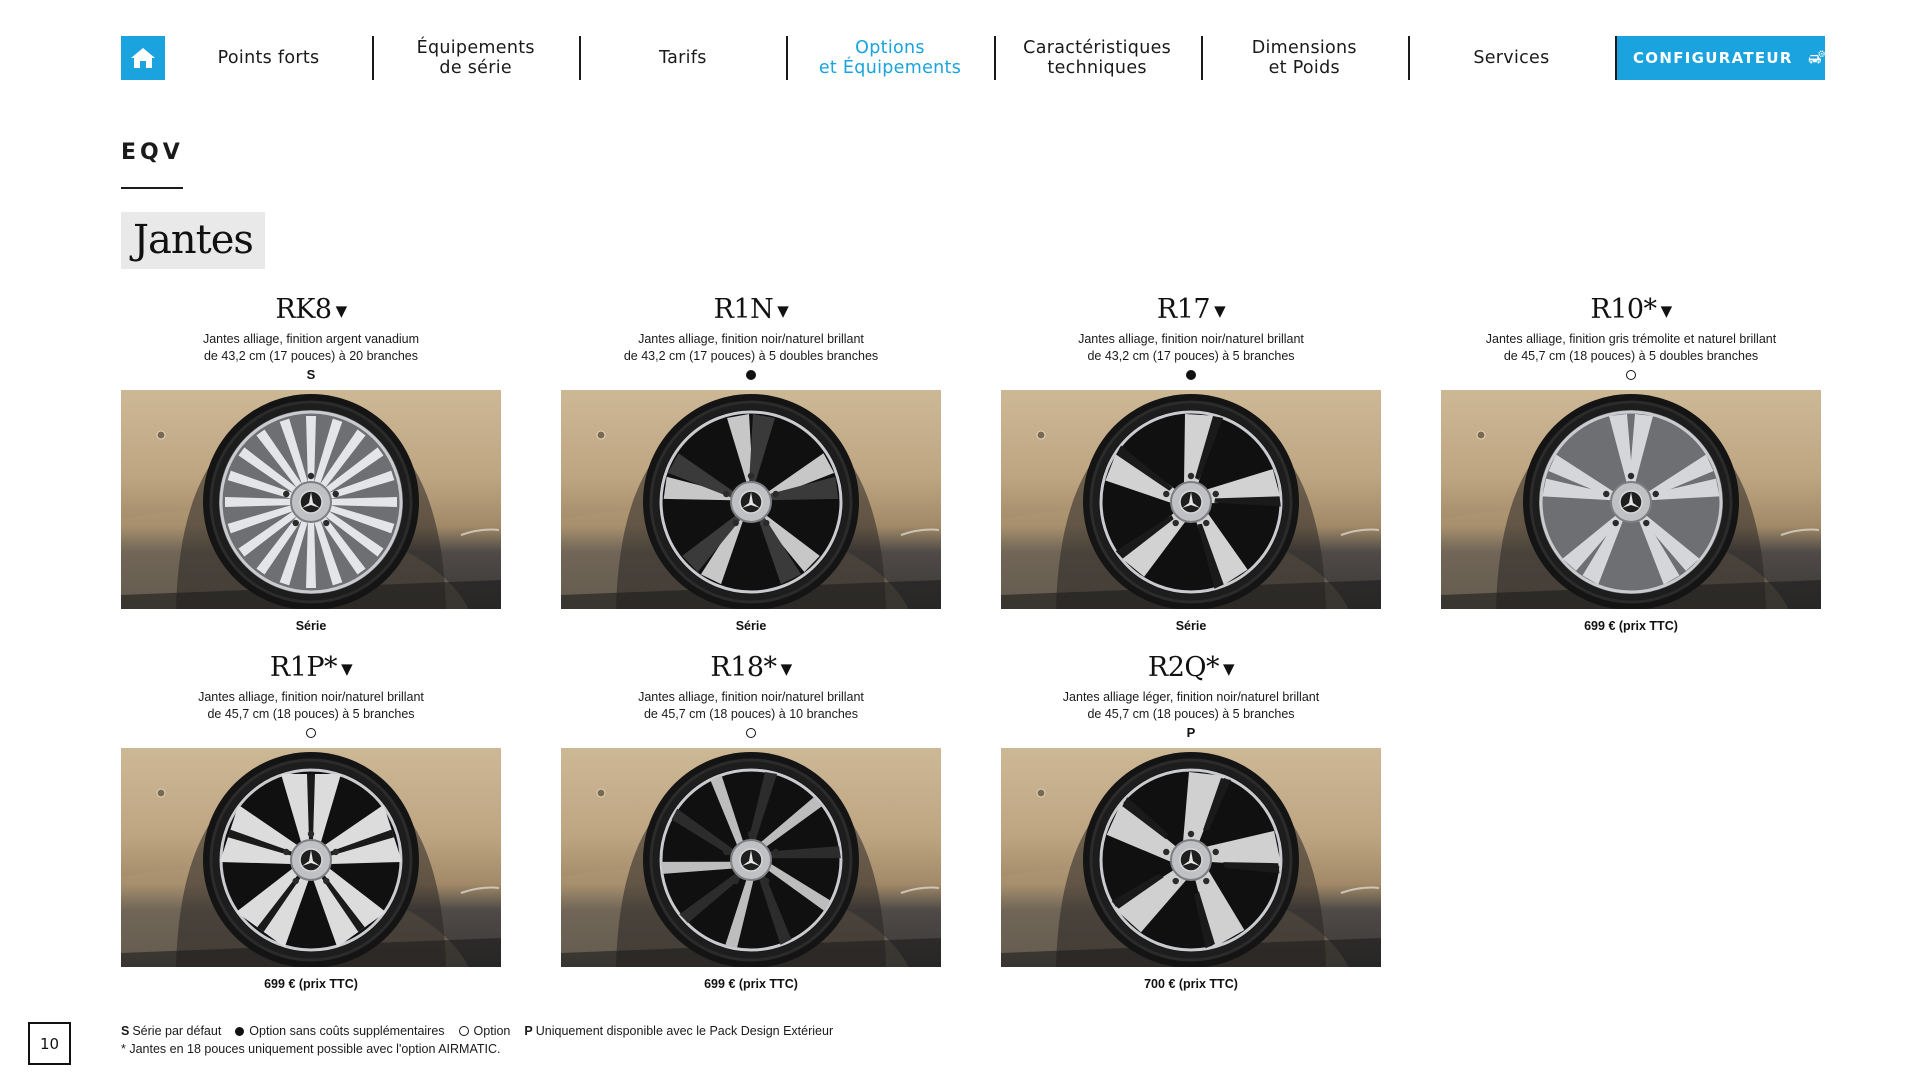  I want to click on wheel-code-heading: R1P* ▼, so click(311, 668).